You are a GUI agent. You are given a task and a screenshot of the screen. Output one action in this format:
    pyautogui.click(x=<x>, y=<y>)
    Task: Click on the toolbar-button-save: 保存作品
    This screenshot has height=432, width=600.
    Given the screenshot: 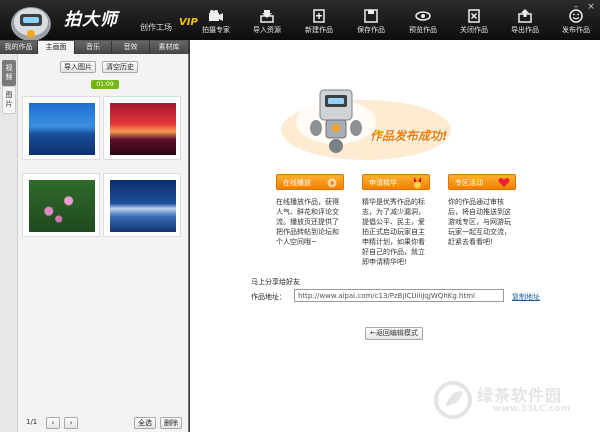 What is the action you would take?
    pyautogui.click(x=371, y=24)
    